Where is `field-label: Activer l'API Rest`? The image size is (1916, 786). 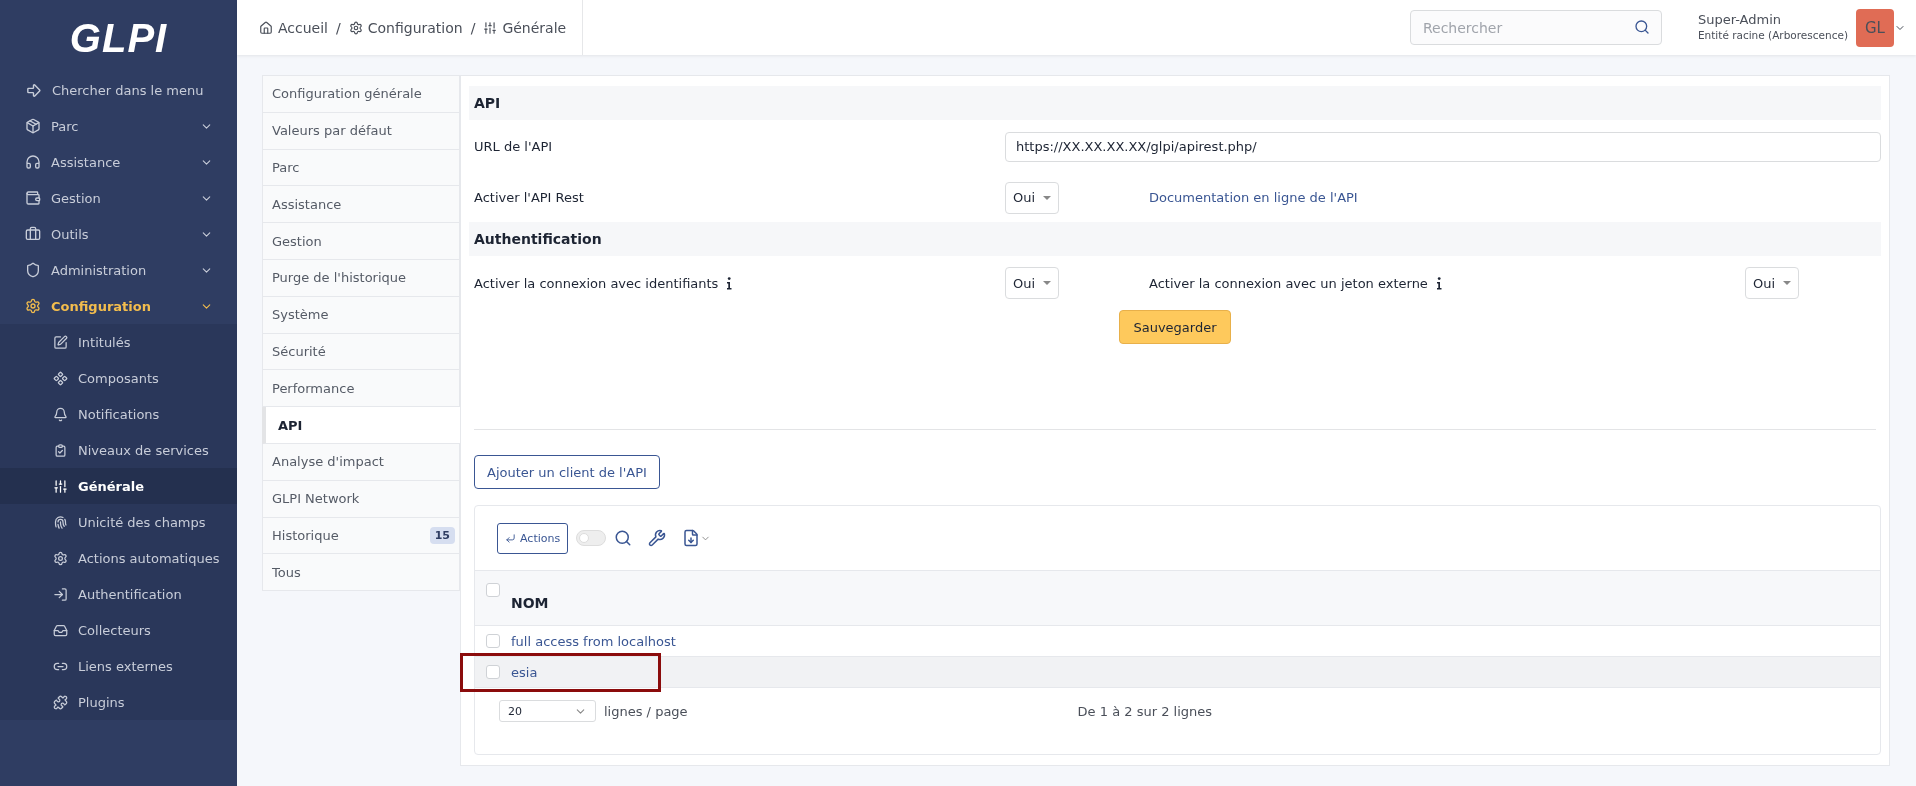 field-label: Activer l'API Rest is located at coordinates (529, 197).